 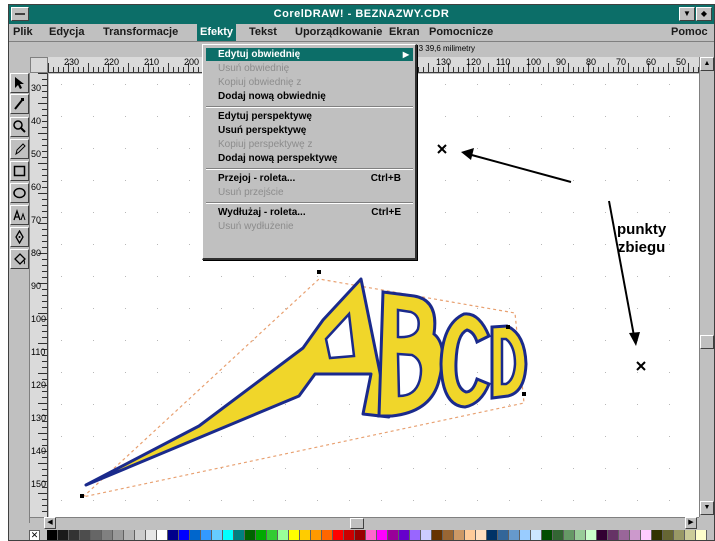 What do you see at coordinates (23, 32) in the screenshot?
I see `menu-plik: Plik` at bounding box center [23, 32].